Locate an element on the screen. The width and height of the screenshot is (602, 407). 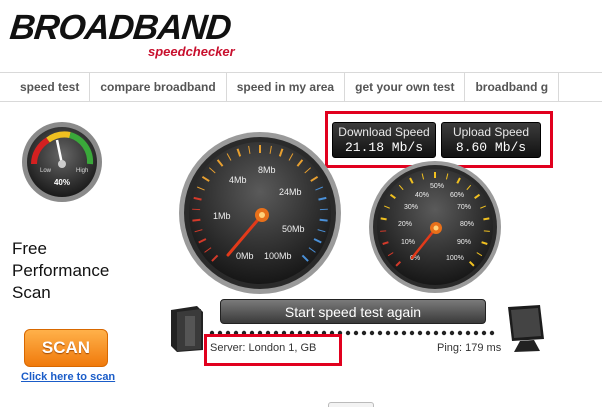
nav-speed-test: speed test is located at coordinates (45, 87).